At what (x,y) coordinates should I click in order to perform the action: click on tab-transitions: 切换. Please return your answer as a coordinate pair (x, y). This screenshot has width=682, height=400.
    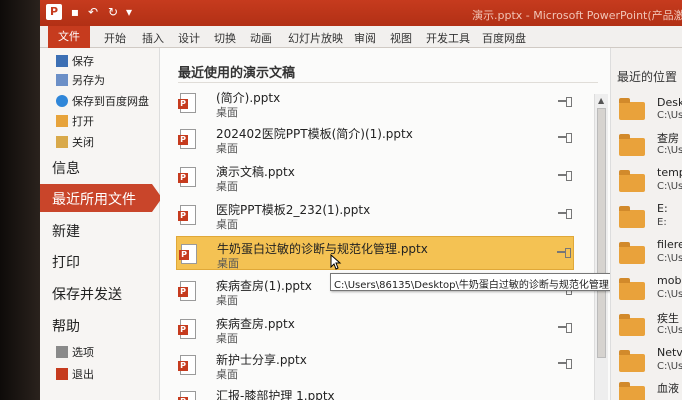
    Looking at the image, I should click on (225, 38).